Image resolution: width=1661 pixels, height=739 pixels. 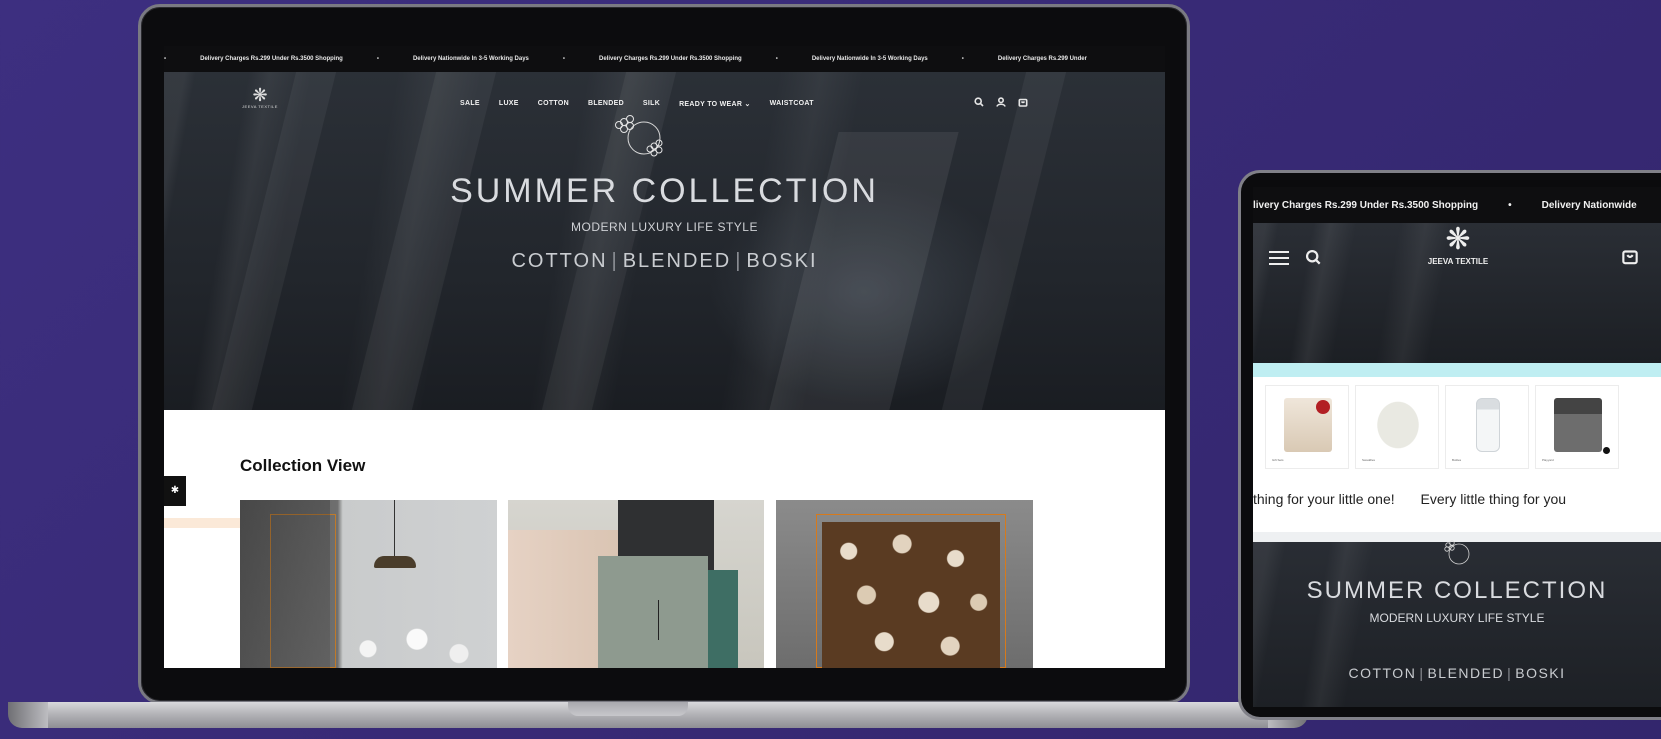 What do you see at coordinates (711, 104) in the screenshot?
I see `nav-item-label: READY TO WEAR` at bounding box center [711, 104].